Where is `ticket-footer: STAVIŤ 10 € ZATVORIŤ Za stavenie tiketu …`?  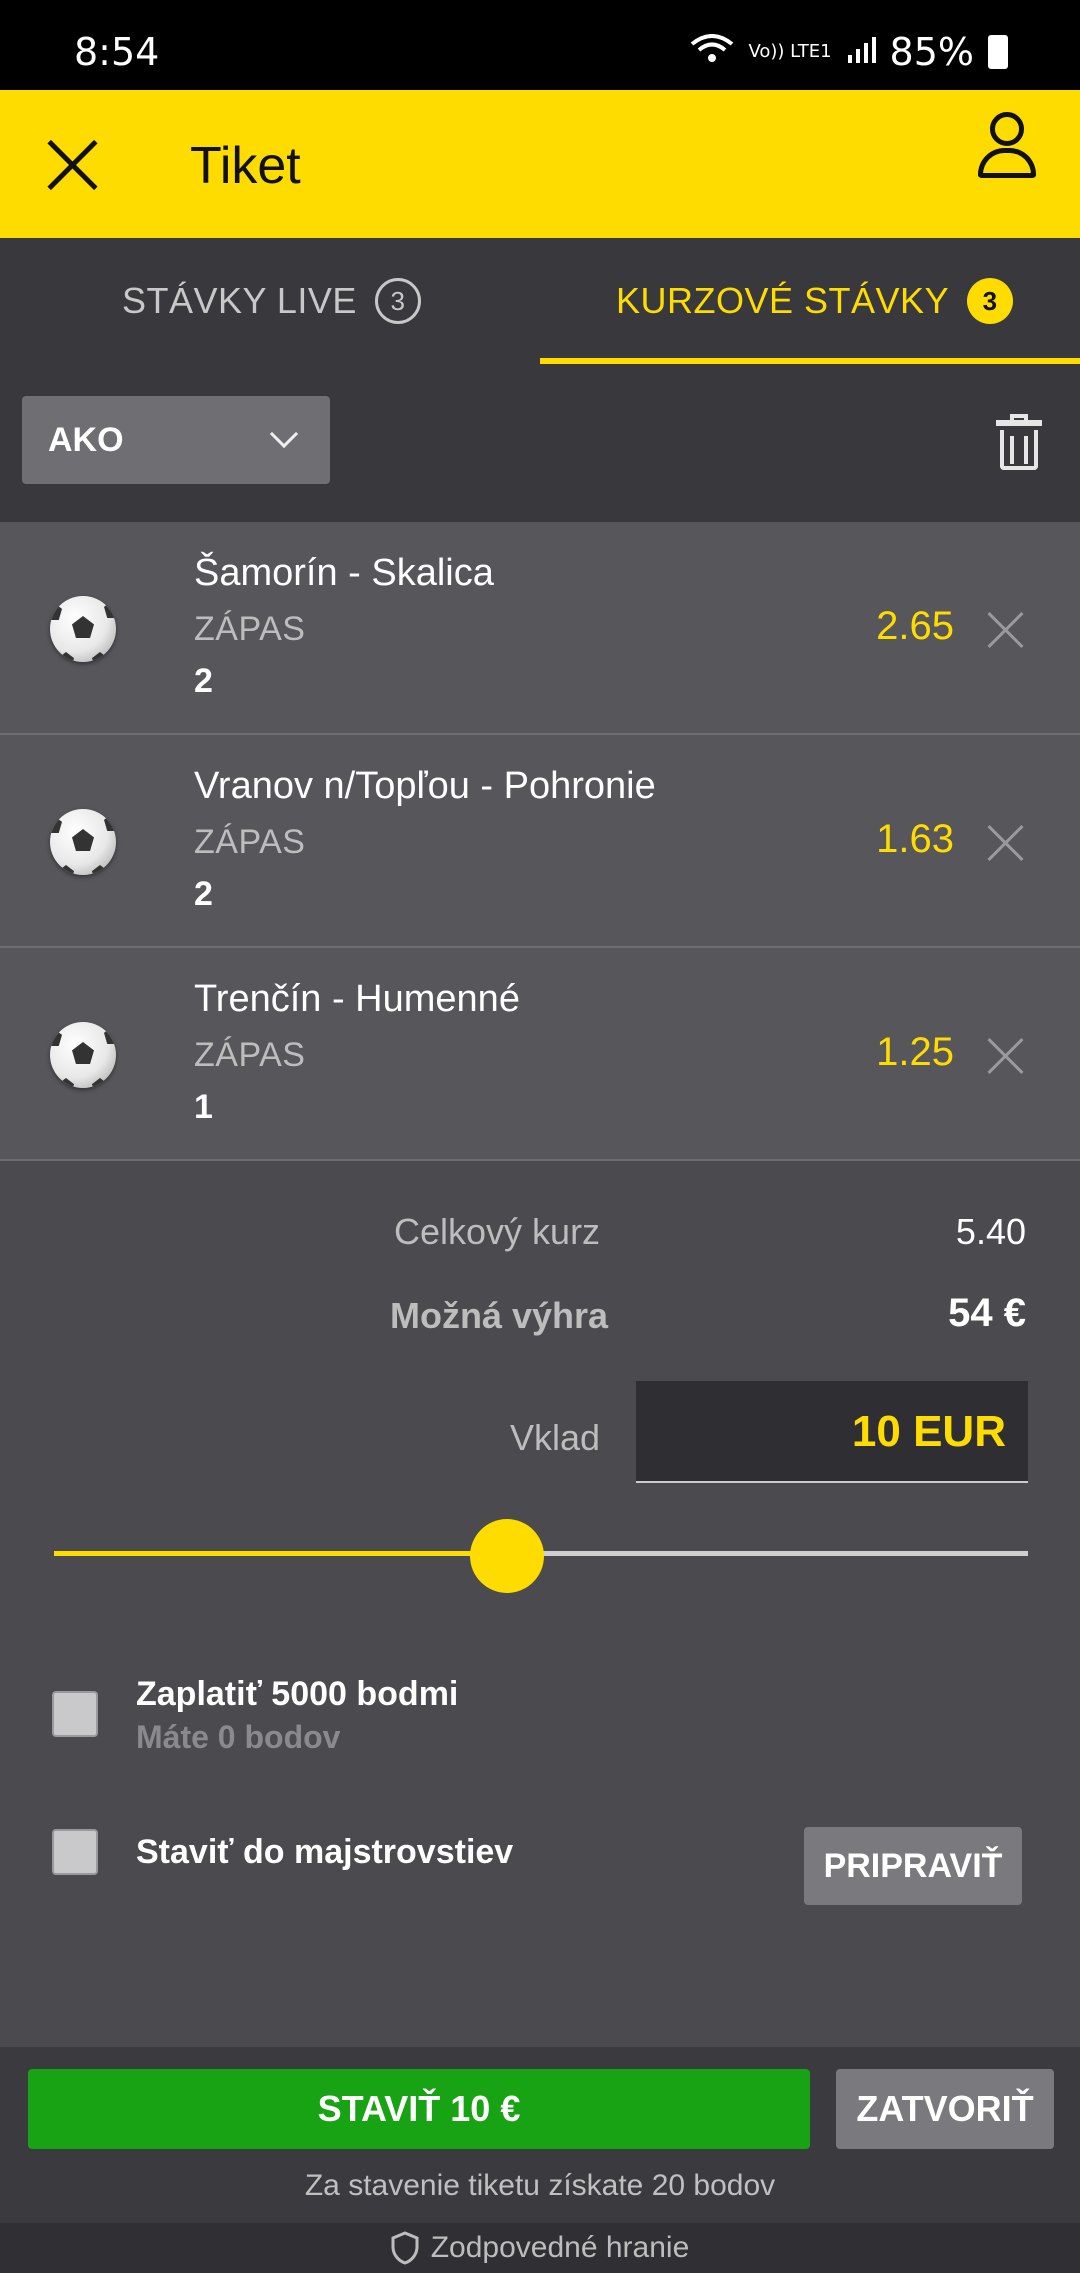
ticket-footer: STAVIŤ 10 € ZATVORIŤ Za stavenie tiketu … is located at coordinates (540, 2135).